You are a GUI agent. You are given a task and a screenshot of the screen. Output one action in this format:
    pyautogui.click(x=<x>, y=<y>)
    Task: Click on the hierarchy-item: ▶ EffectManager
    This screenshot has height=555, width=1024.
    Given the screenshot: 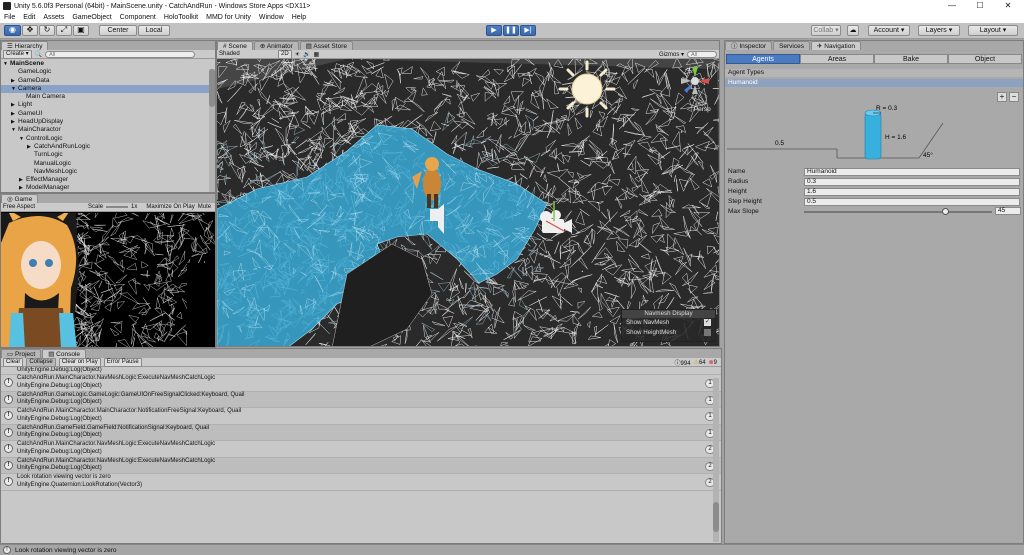 What is the action you would take?
    pyautogui.click(x=108, y=180)
    